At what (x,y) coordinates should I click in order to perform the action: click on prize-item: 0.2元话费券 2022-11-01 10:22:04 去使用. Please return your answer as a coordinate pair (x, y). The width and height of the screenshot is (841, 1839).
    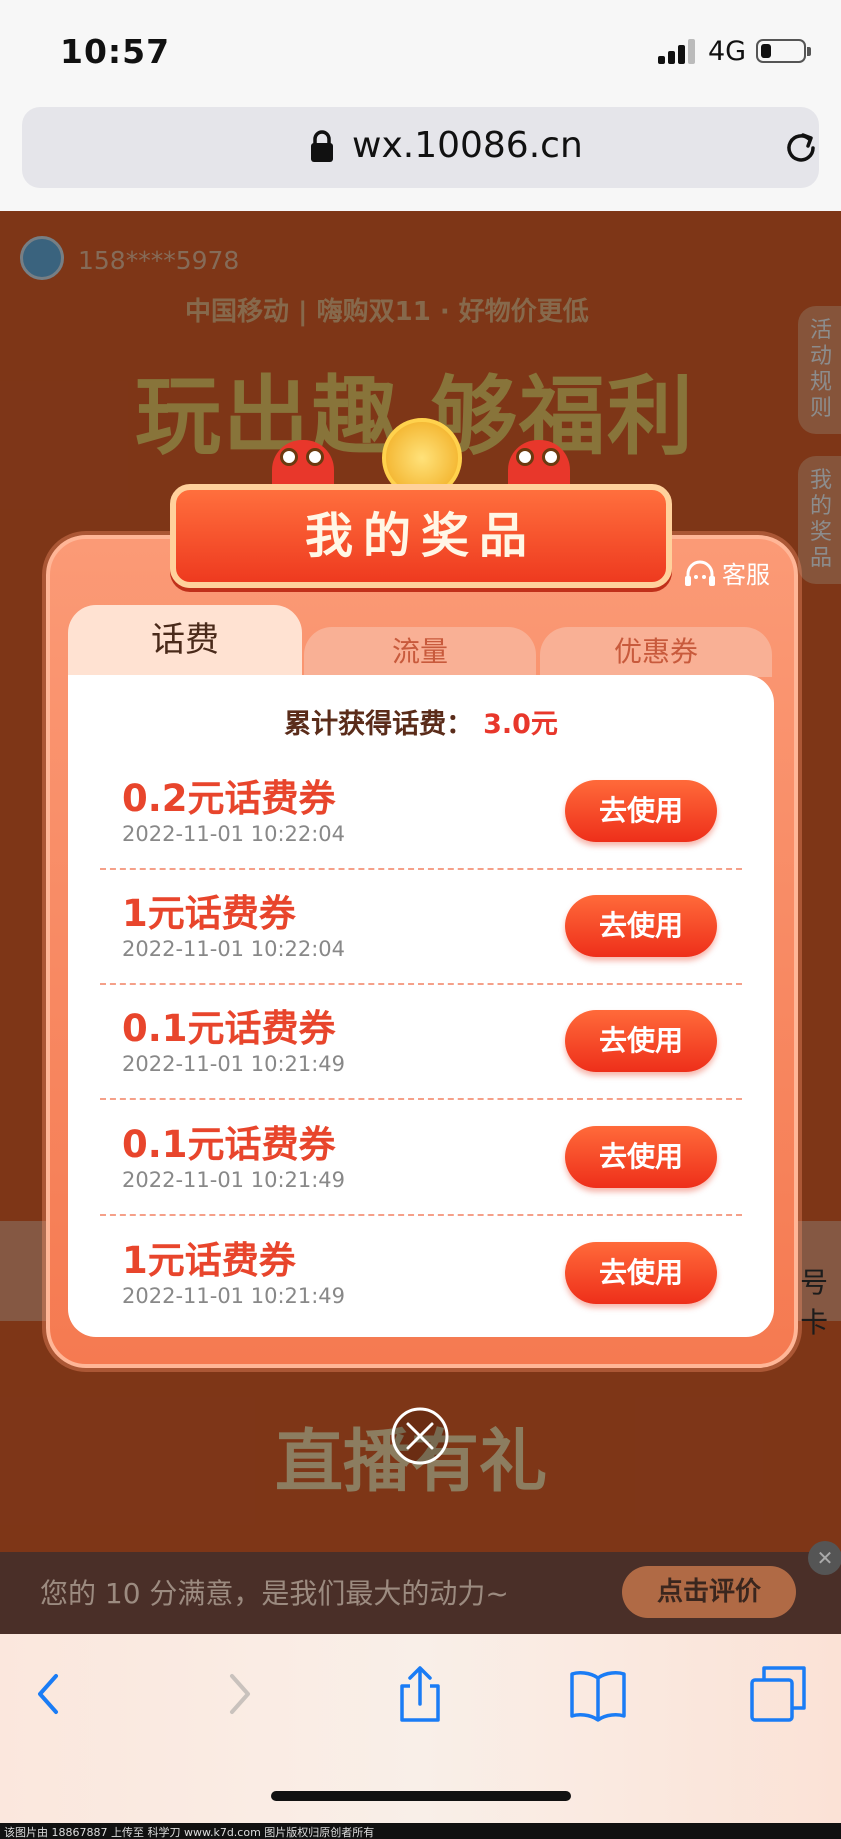
    Looking at the image, I should click on (421, 825).